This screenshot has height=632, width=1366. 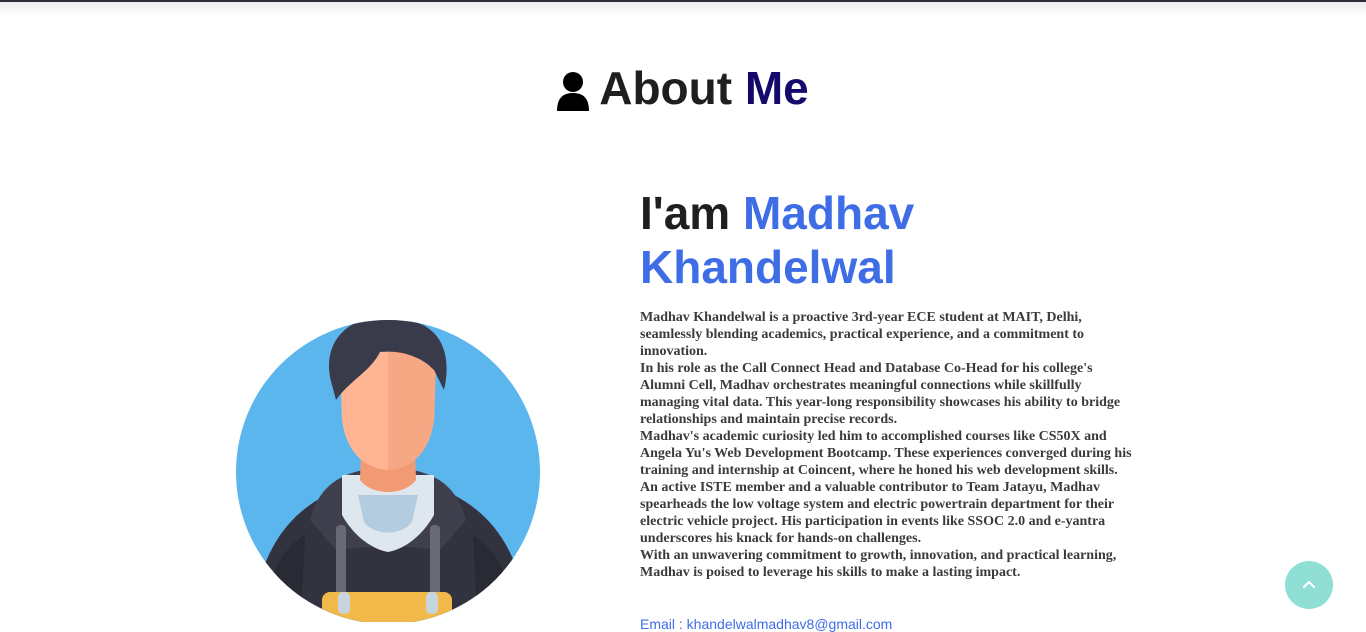 I want to click on chevron-up-icon, so click(x=1309, y=585).